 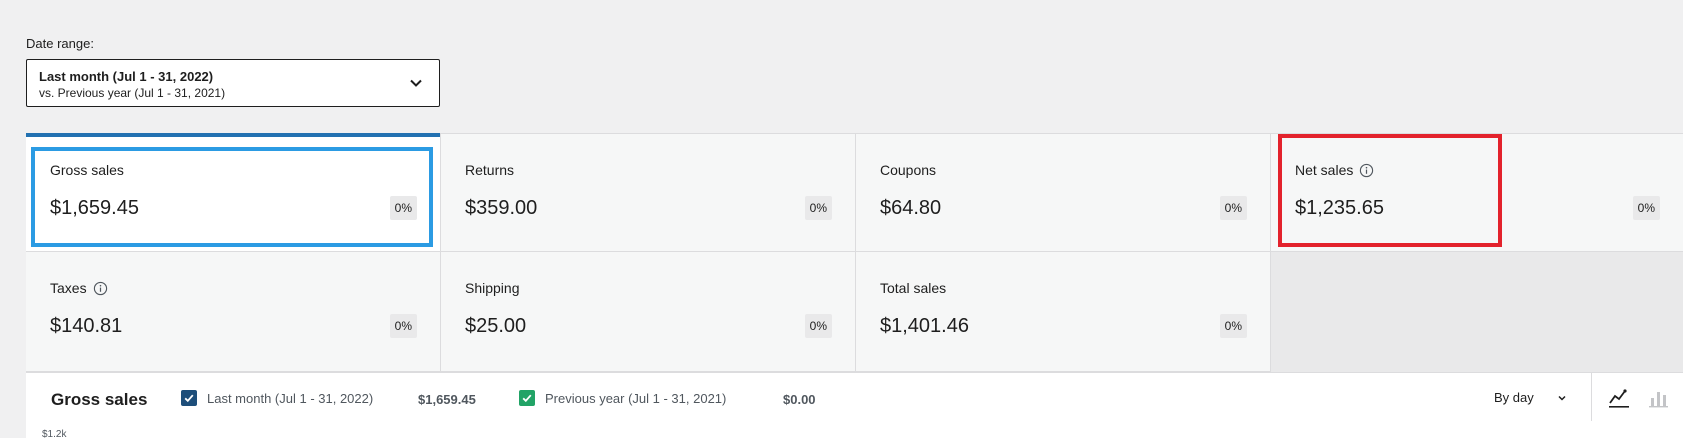 I want to click on tile-coupons: Coupons $64.80 0%, so click(x=1063, y=193).